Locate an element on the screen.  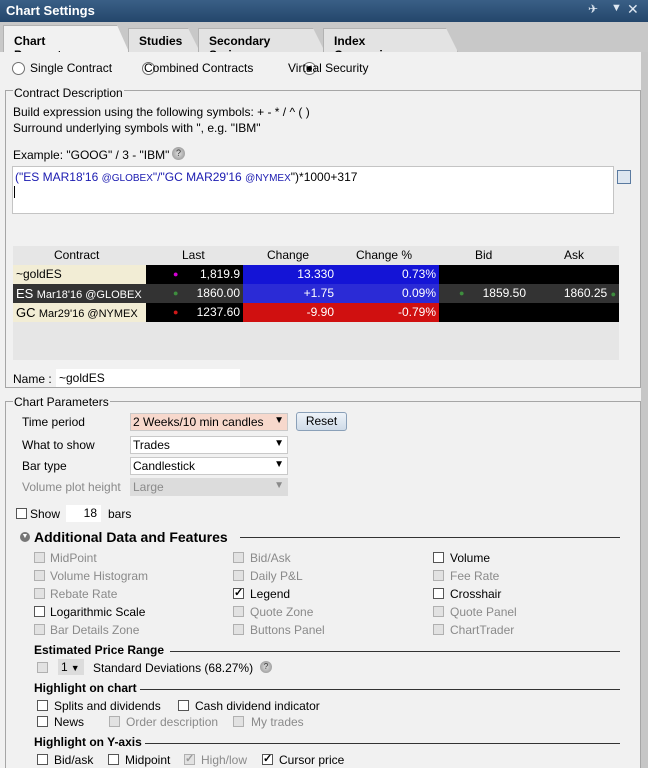
table-header: Contract Last Change Change % Bid Ask is located at coordinates (316, 255).